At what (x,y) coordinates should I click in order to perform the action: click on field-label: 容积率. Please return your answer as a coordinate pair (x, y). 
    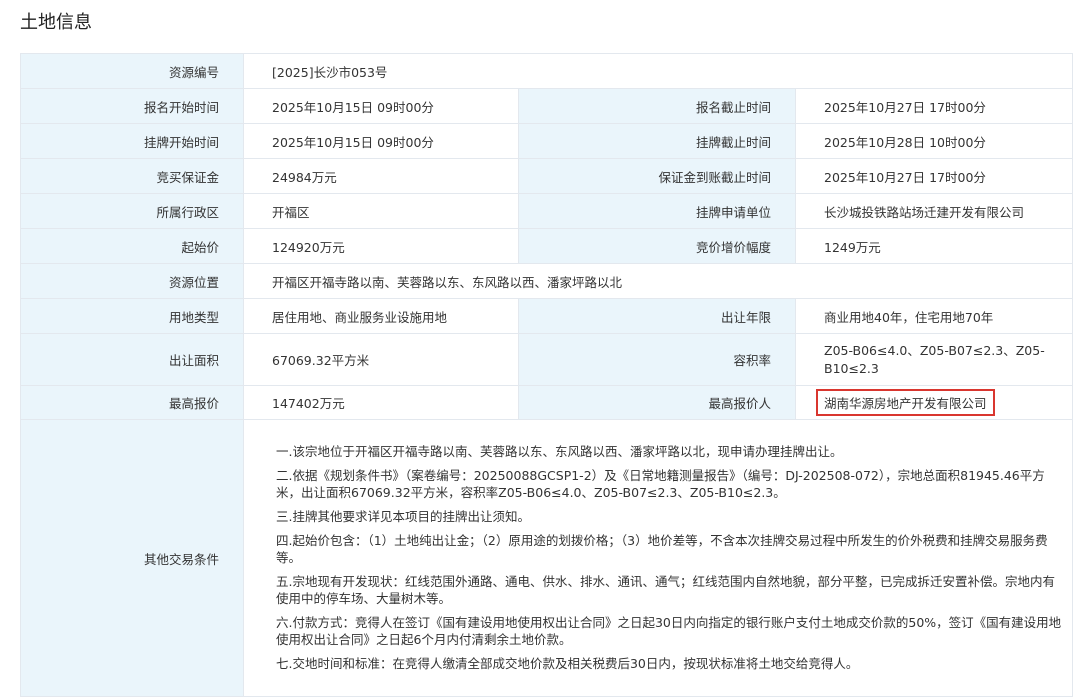
    Looking at the image, I should click on (657, 359).